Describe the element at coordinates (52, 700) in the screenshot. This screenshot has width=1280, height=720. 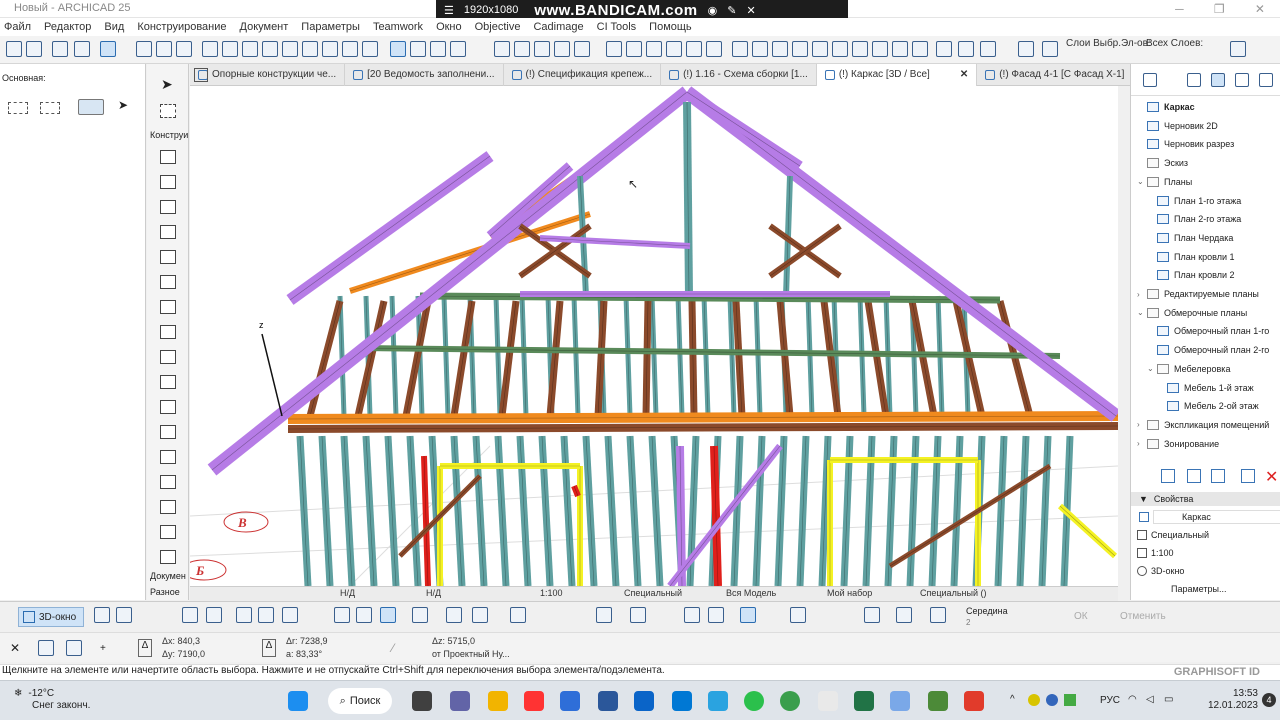
I see `weather-widget: ❄ -12°C Снег законч.` at that location.